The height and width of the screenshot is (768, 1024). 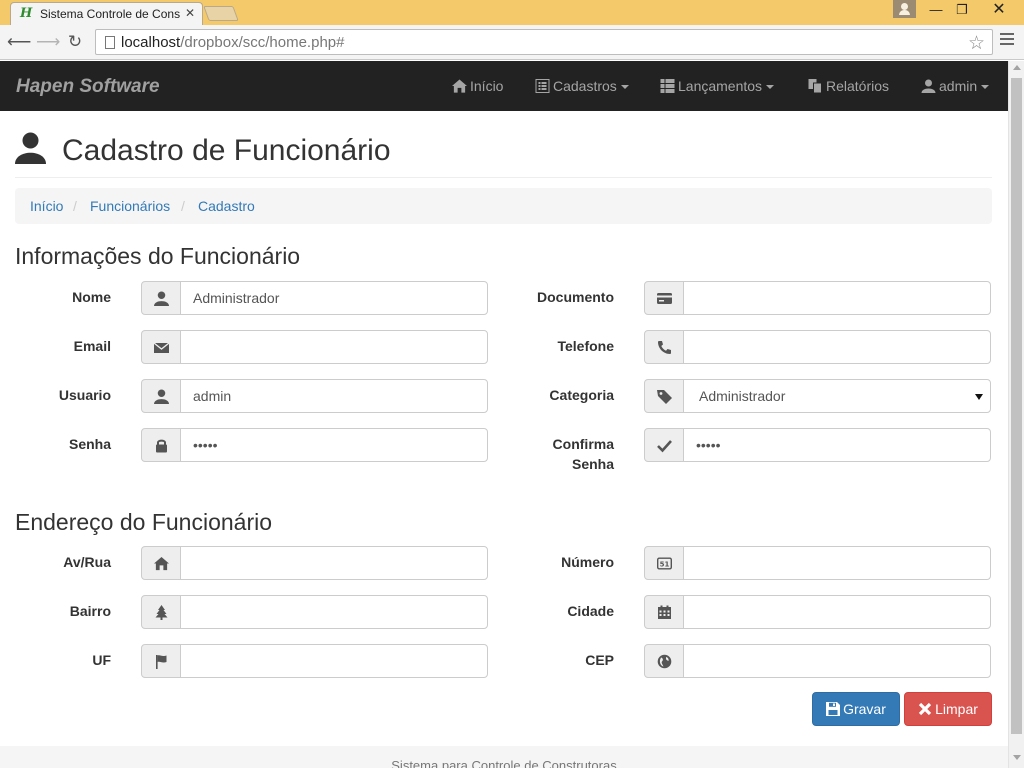 What do you see at coordinates (904, 9) in the screenshot?
I see `profile-icon` at bounding box center [904, 9].